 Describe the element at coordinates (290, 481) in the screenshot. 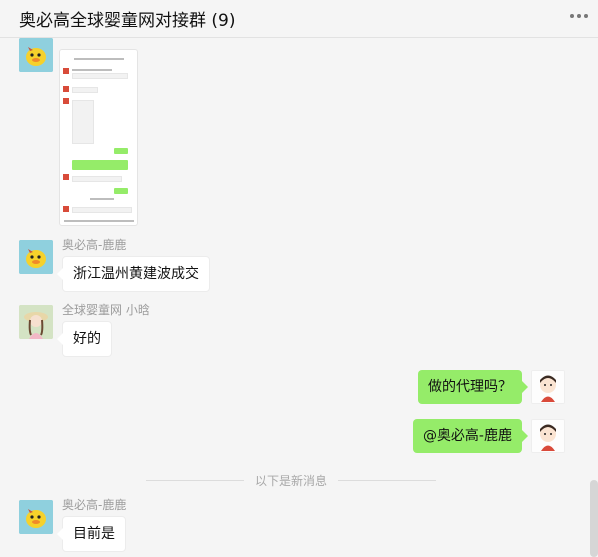

I see `divider-label: 以下是新消息` at that location.